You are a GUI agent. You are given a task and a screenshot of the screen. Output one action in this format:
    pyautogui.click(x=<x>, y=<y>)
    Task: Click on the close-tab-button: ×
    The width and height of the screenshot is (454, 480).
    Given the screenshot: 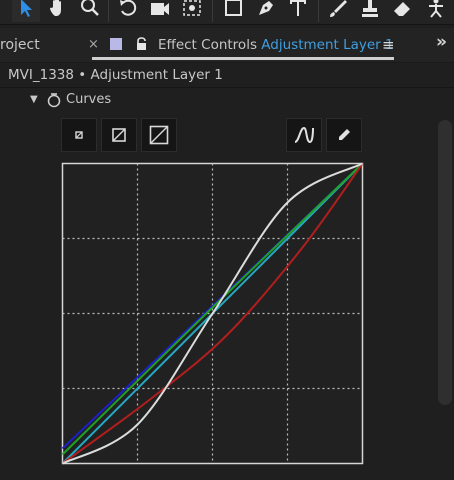 What is the action you would take?
    pyautogui.click(x=93, y=44)
    